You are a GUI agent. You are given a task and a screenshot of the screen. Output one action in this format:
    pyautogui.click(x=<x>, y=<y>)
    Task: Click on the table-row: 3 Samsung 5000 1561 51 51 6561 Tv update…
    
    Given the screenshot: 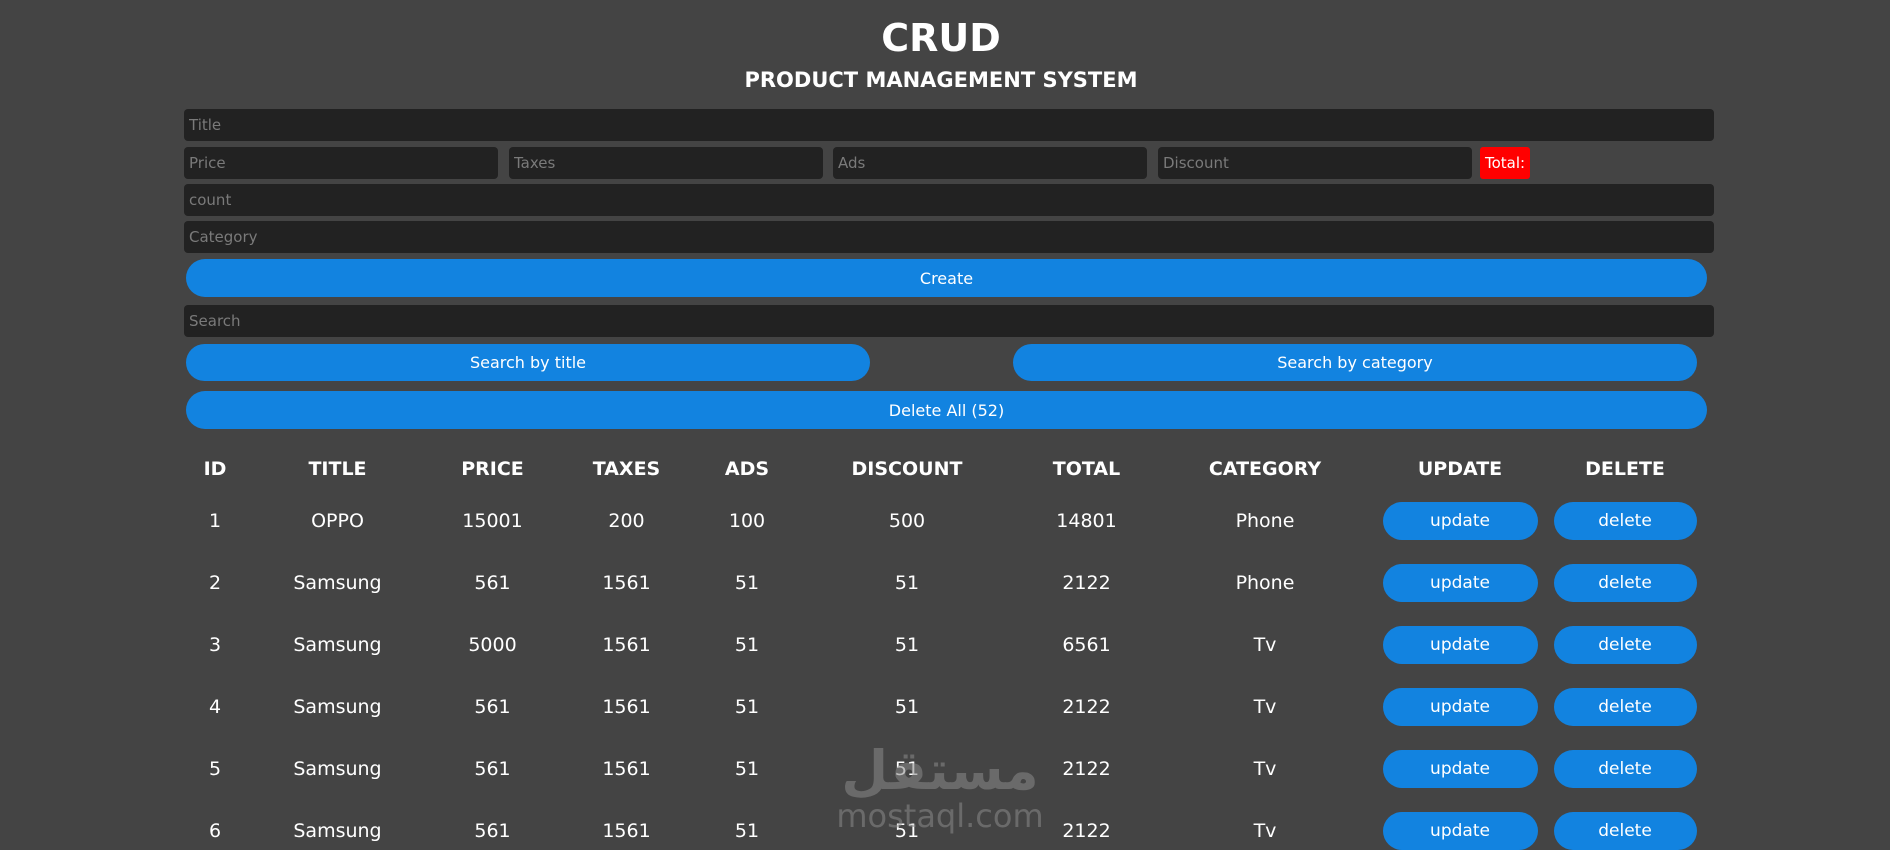 What is the action you would take?
    pyautogui.click(x=945, y=645)
    